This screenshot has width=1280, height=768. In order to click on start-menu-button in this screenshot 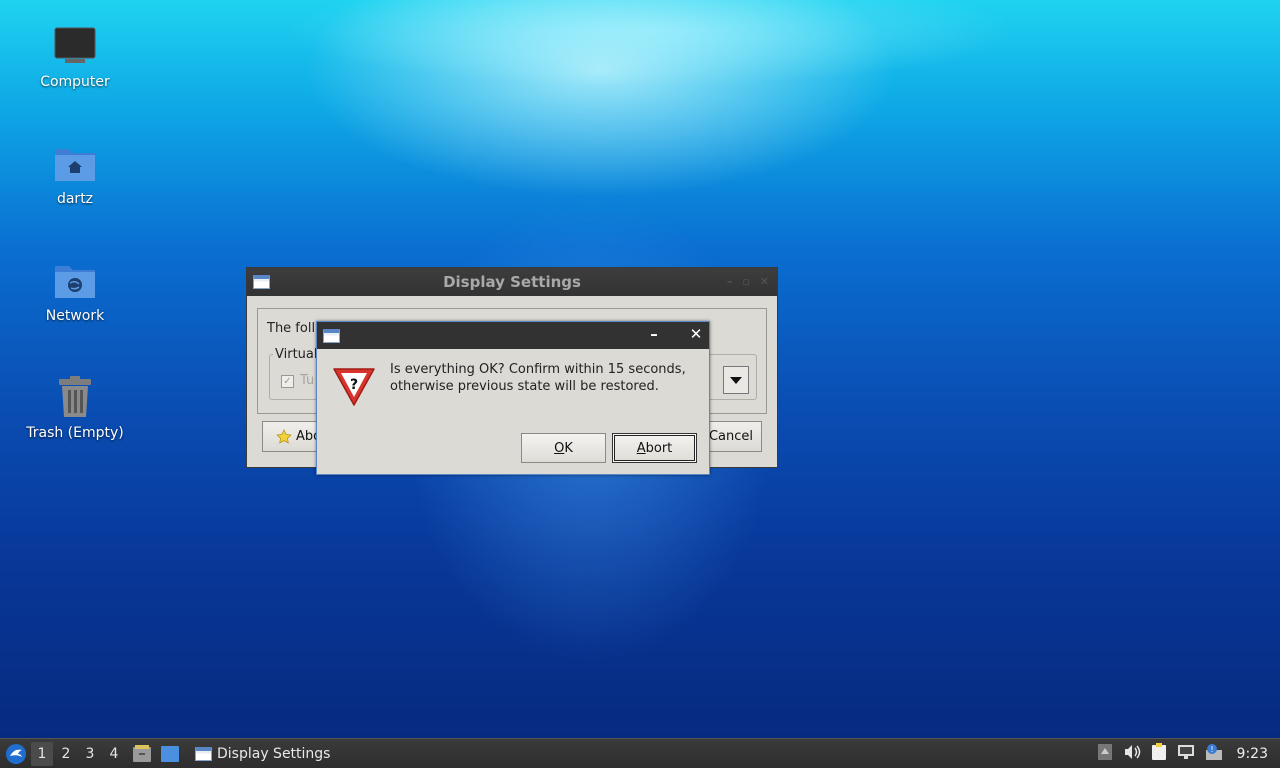, I will do `click(16, 754)`.